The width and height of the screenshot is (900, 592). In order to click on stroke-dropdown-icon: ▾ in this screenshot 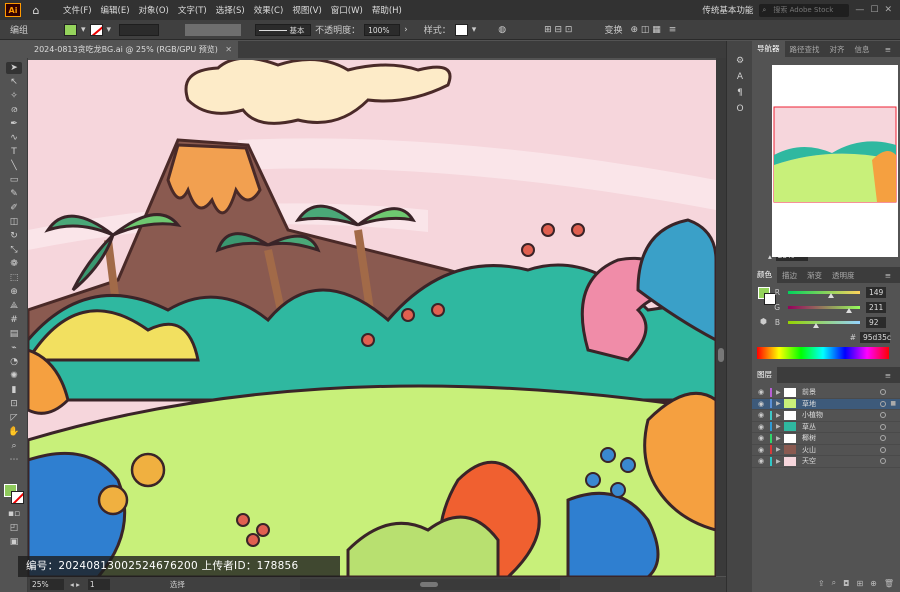, I will do `click(109, 30)`.